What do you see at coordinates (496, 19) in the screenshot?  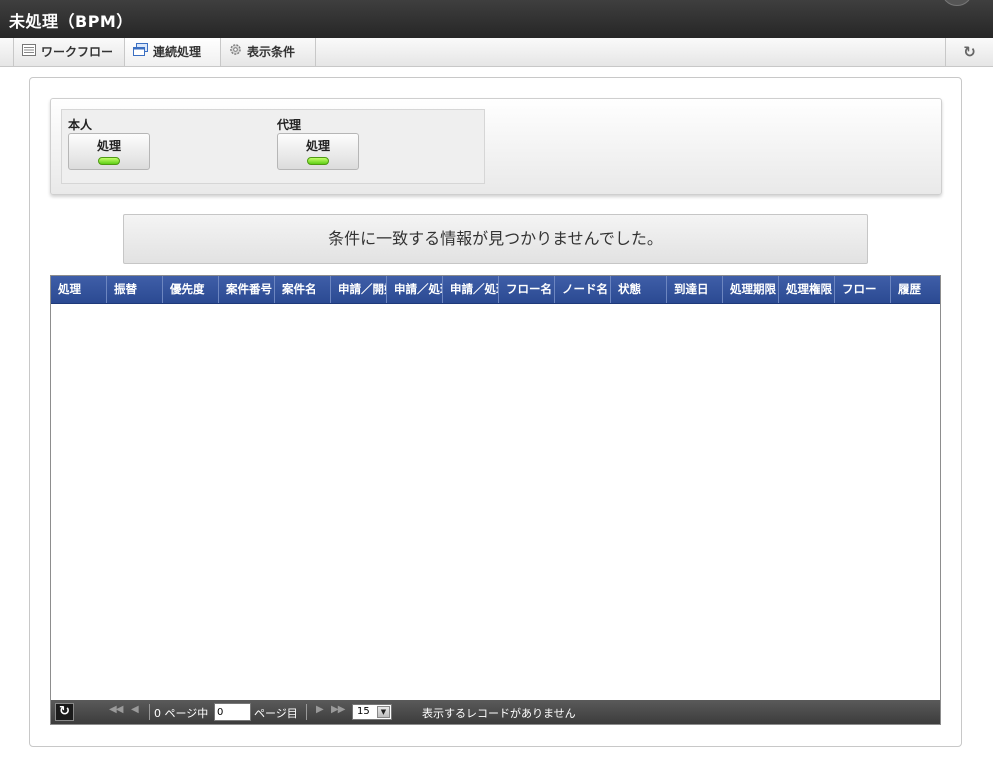 I see `title-bar: 未処理（BPM）` at bounding box center [496, 19].